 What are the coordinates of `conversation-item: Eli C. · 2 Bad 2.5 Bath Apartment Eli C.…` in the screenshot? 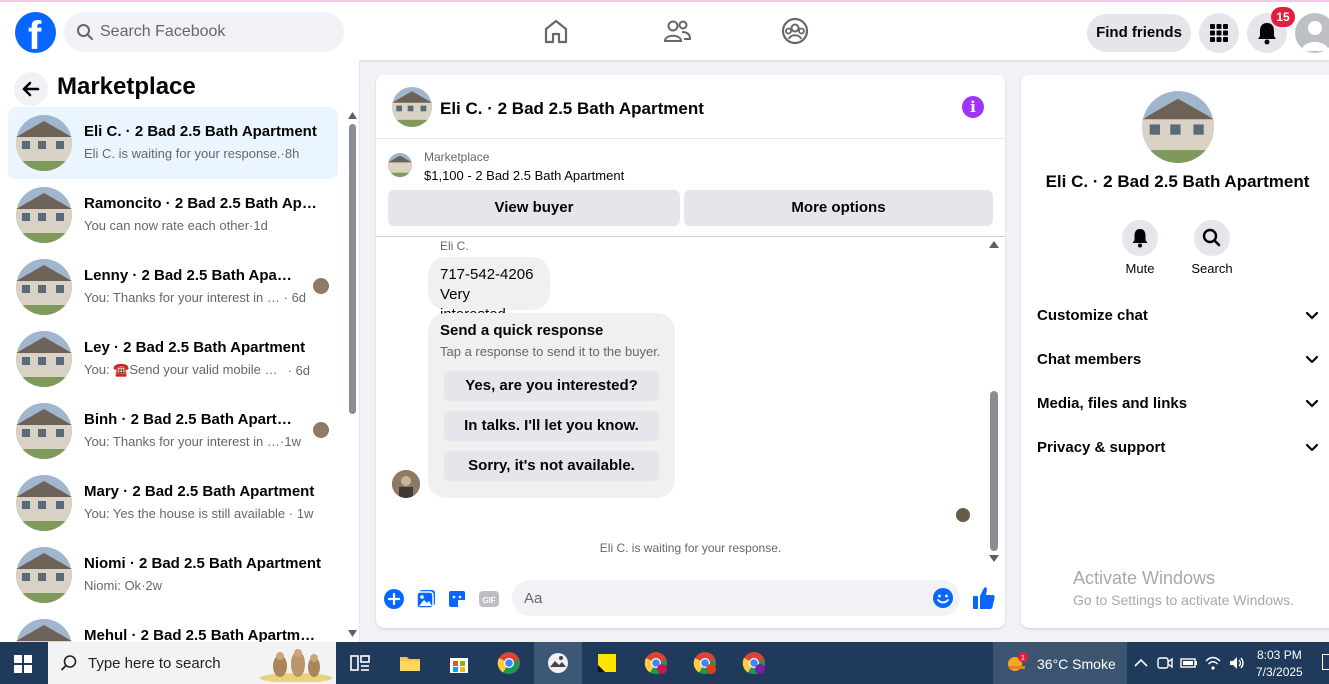 It's located at (173, 143).